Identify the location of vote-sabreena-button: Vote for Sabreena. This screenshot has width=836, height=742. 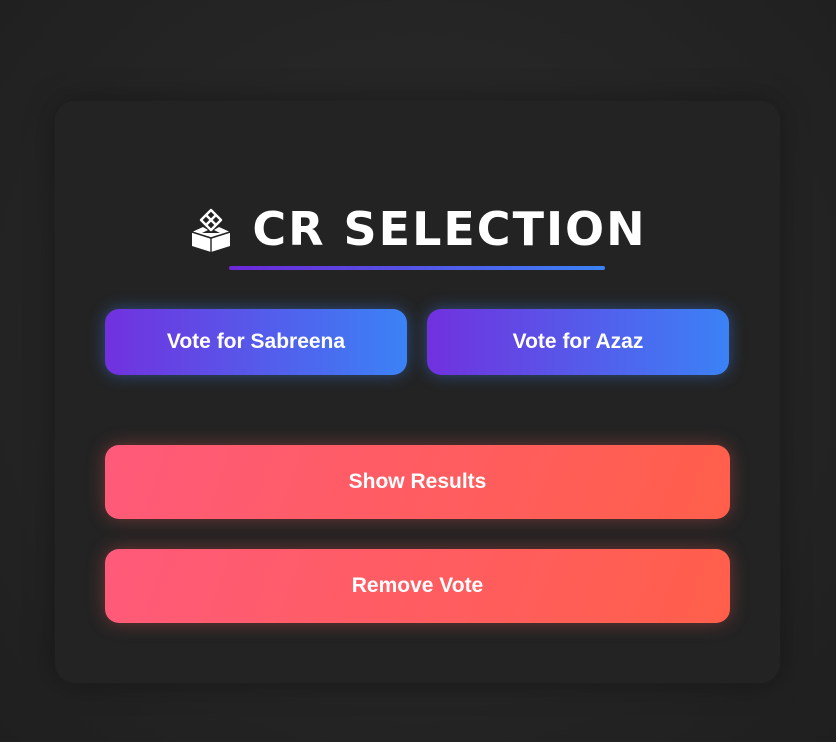
(256, 342).